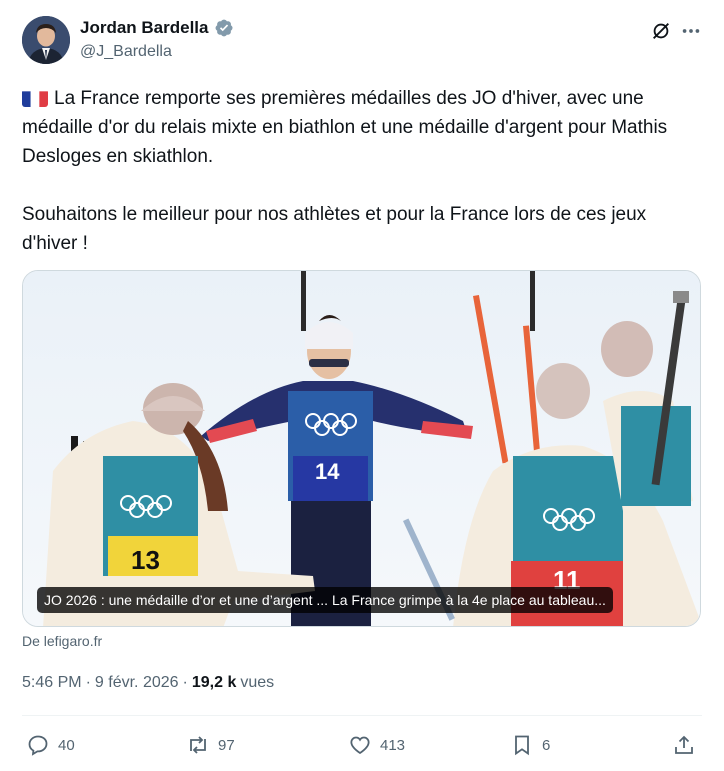 Image resolution: width=724 pixels, height=771 pixels. I want to click on views-label: vues, so click(257, 682).